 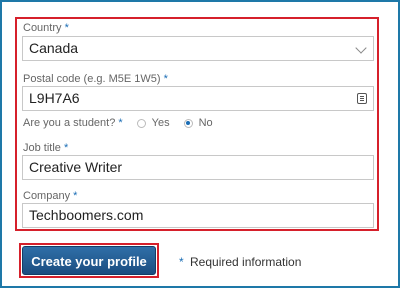 I want to click on job-title-input: Creative Writer, so click(x=198, y=167).